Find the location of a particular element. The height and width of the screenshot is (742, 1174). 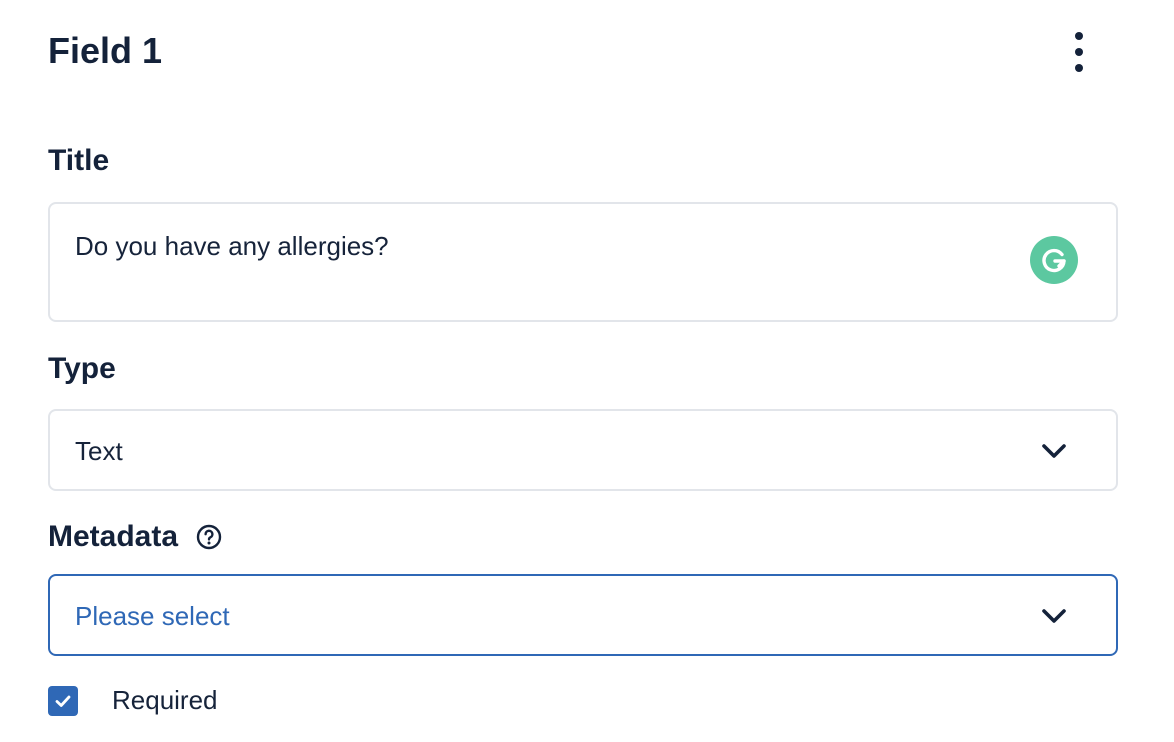

metadata-label-row: Metadata is located at coordinates (135, 537).